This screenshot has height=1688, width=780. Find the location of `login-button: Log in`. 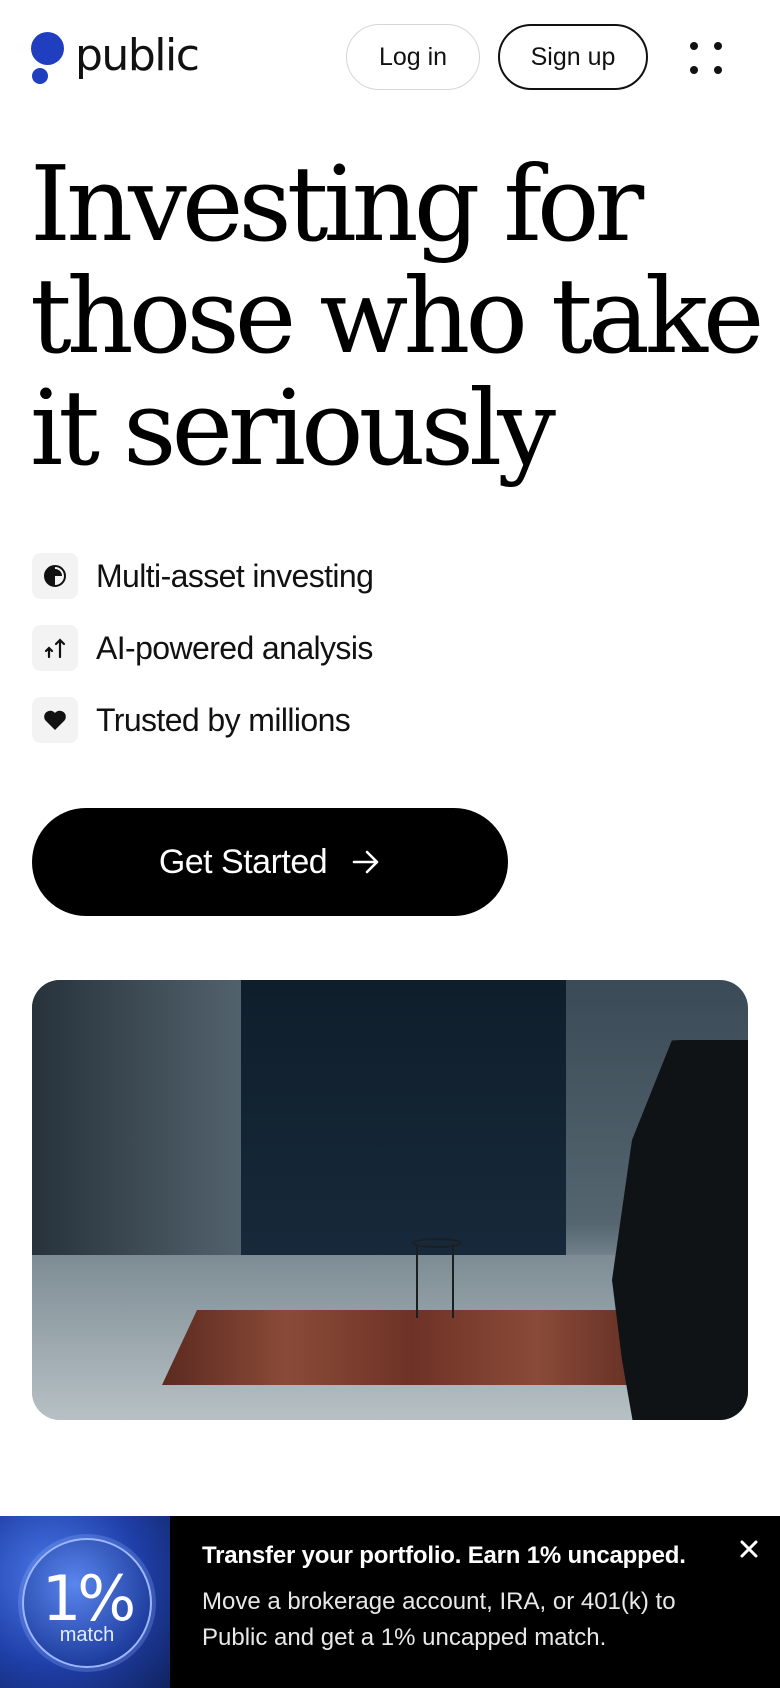

login-button: Log in is located at coordinates (413, 57).